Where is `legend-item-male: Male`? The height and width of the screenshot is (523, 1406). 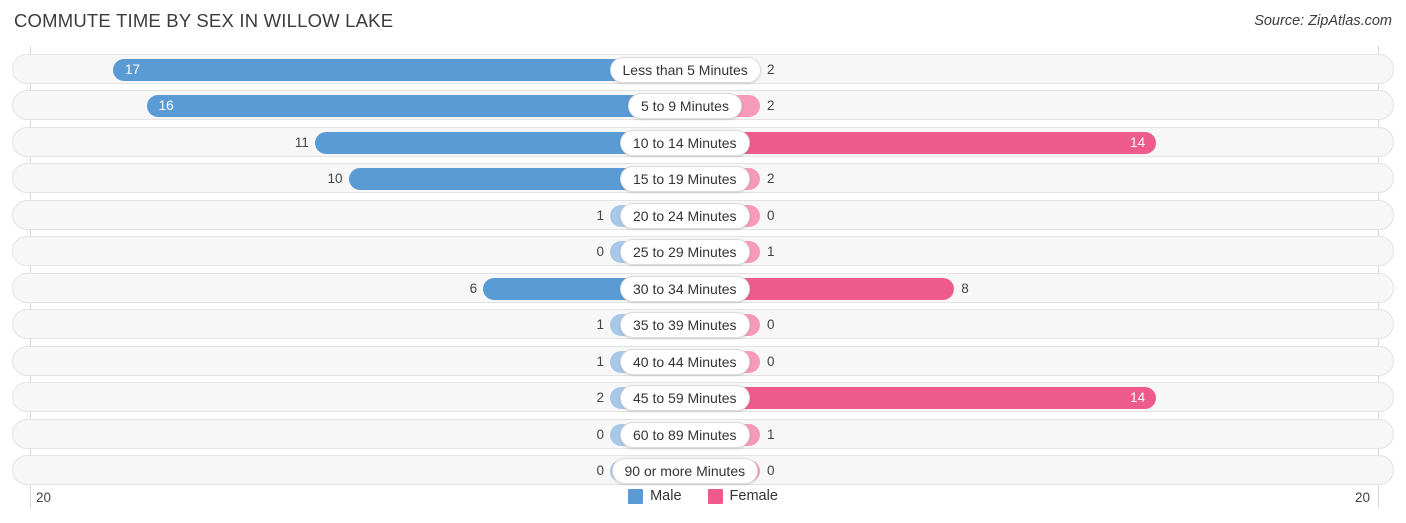
legend-item-male: Male is located at coordinates (655, 496).